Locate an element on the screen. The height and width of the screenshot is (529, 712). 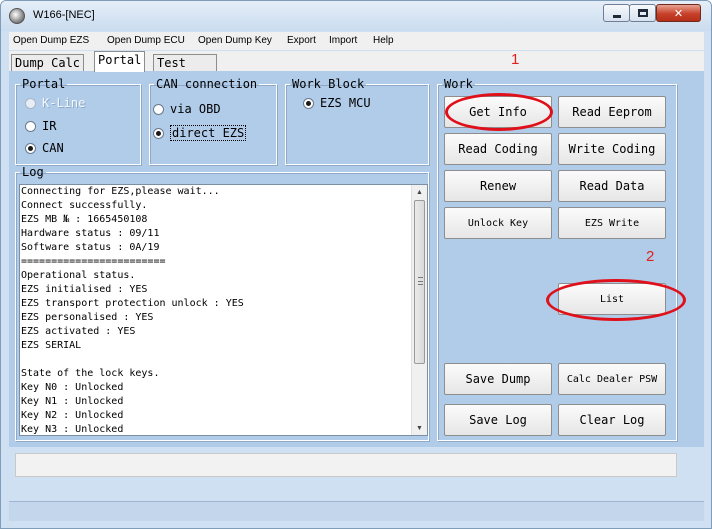
menu-import: Import is located at coordinates (343, 40).